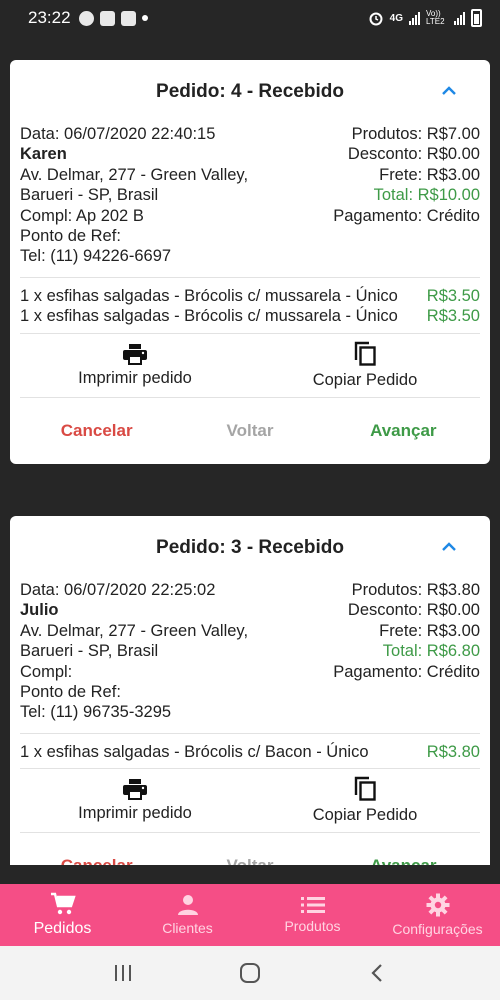 This screenshot has width=500, height=1000. I want to click on back-arrow-icon, so click(376, 973).